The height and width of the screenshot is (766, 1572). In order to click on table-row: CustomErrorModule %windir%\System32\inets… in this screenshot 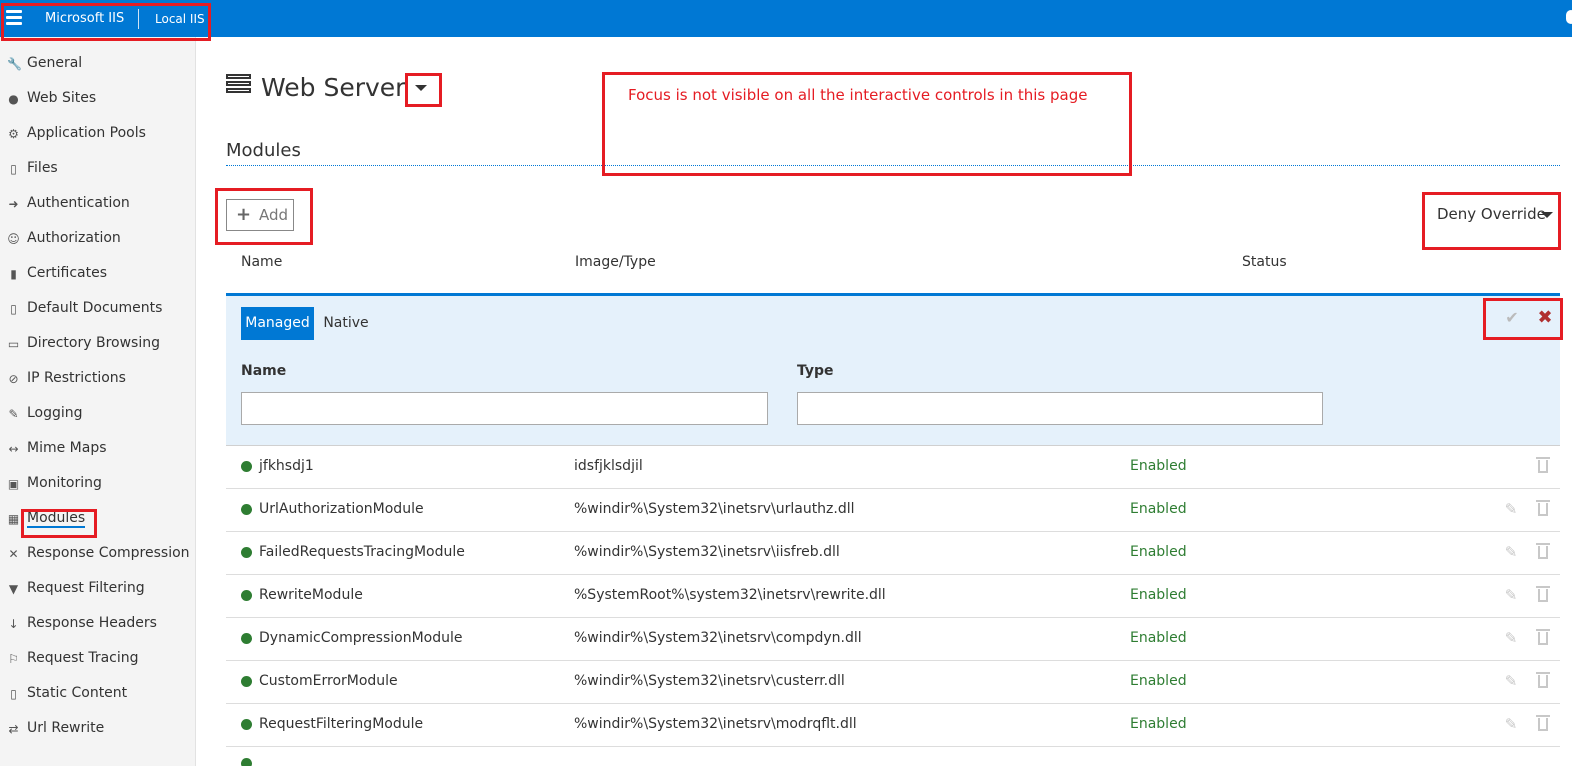, I will do `click(893, 682)`.